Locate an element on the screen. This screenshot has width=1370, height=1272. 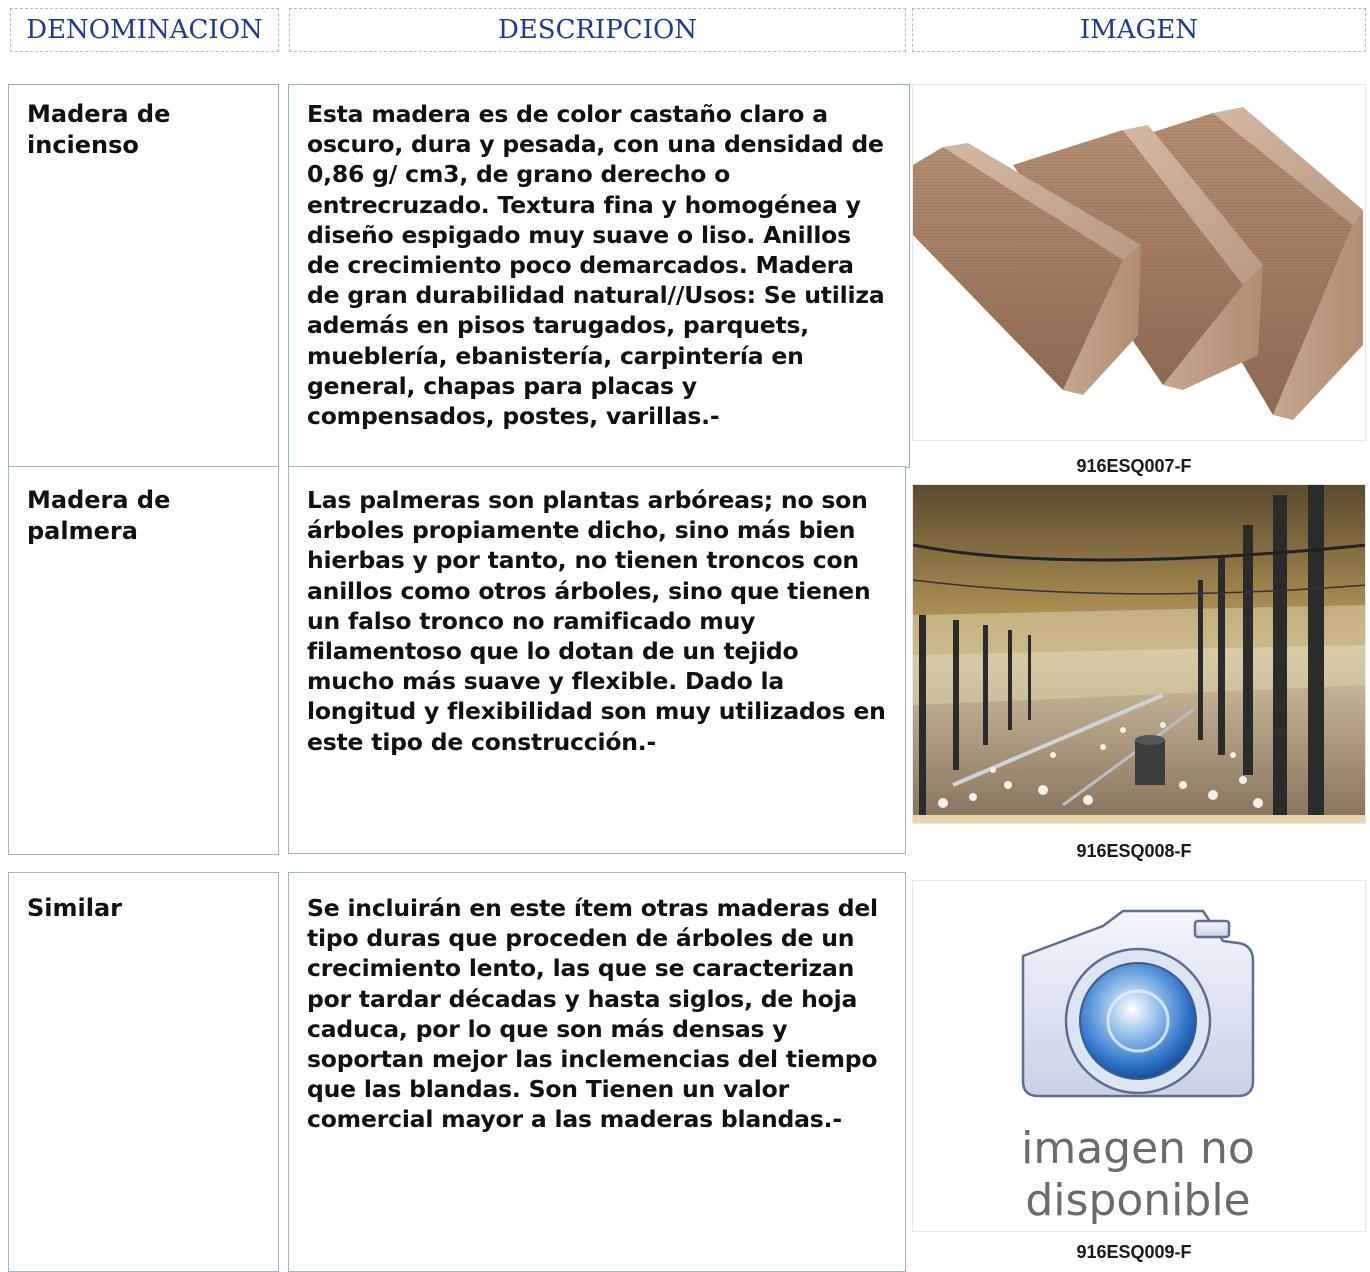
name-cell: Madera de incienso is located at coordinates (143, 276).